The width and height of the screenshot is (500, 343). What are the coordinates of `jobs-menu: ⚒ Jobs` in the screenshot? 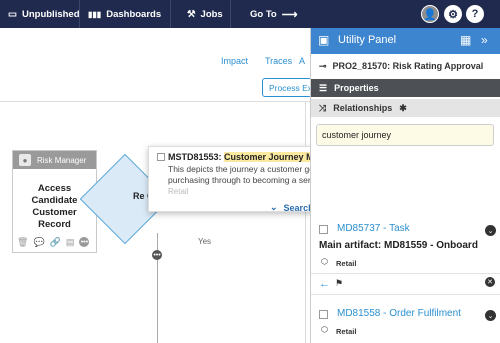 It's located at (205, 14).